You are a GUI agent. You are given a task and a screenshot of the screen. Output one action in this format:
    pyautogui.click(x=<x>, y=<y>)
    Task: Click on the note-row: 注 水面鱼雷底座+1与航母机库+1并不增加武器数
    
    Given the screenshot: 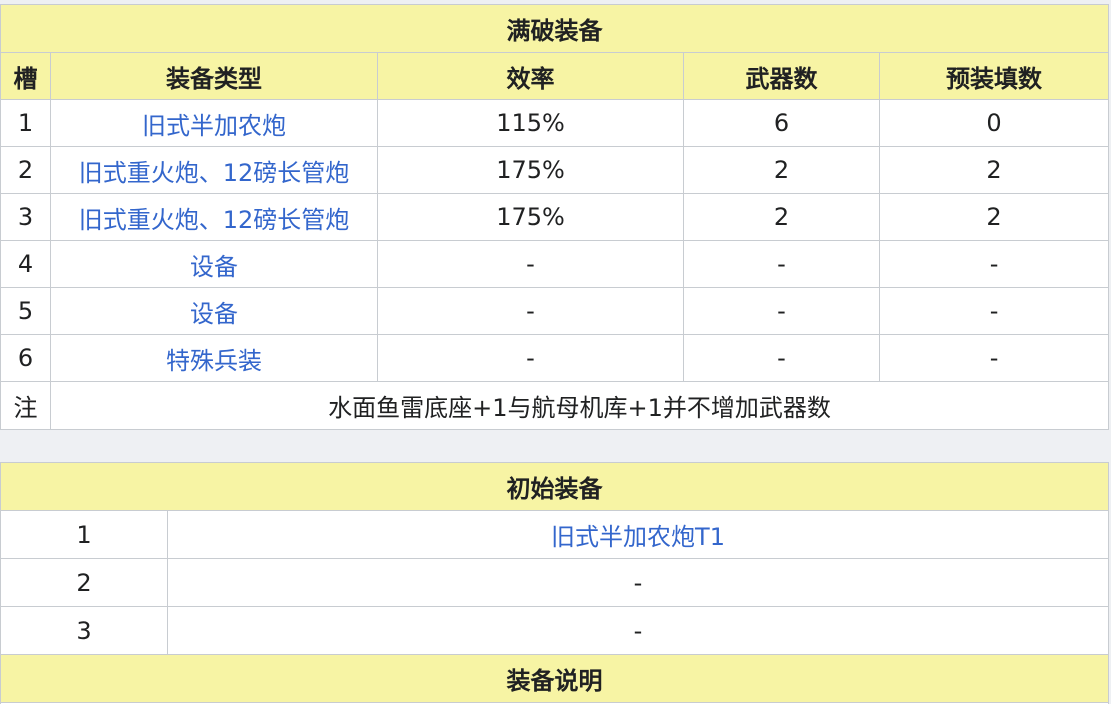 What is the action you would take?
    pyautogui.click(x=555, y=405)
    